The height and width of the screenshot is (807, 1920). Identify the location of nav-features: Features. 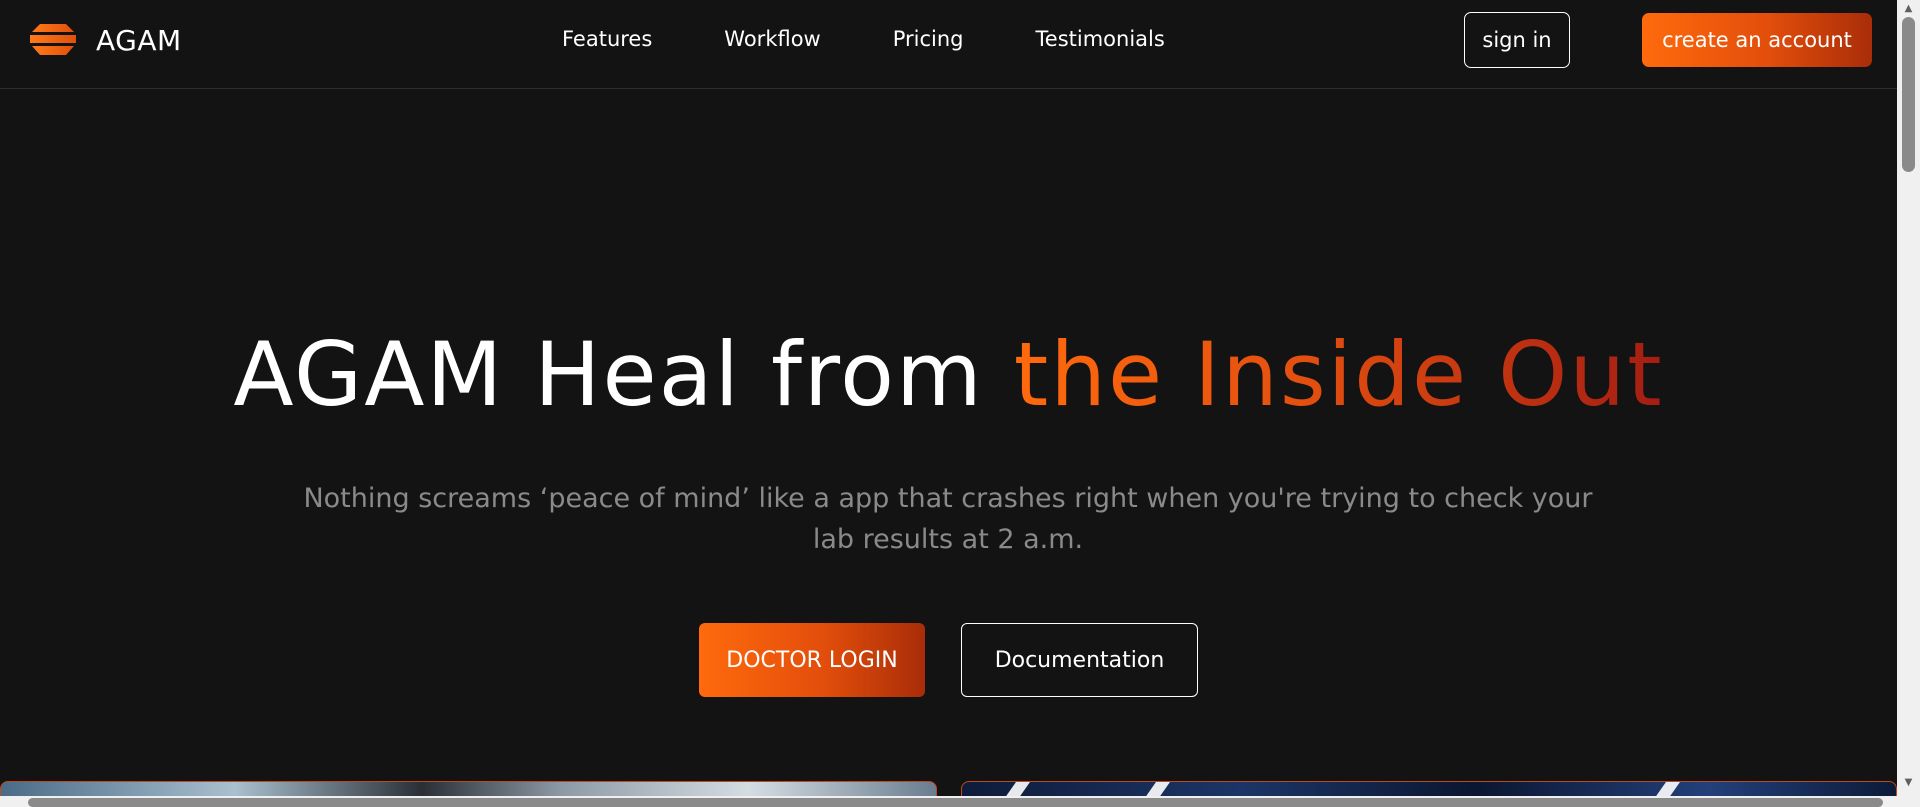
(607, 39).